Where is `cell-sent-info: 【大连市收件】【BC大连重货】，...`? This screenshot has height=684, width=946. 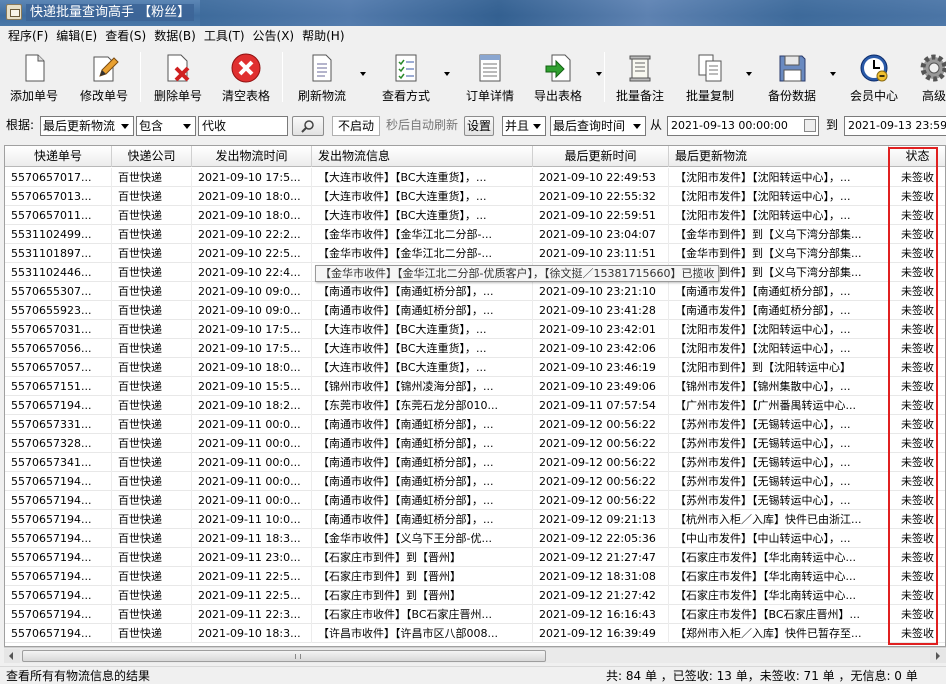 cell-sent-info: 【大连市收件】【BC大连重货】，... is located at coordinates (422, 348).